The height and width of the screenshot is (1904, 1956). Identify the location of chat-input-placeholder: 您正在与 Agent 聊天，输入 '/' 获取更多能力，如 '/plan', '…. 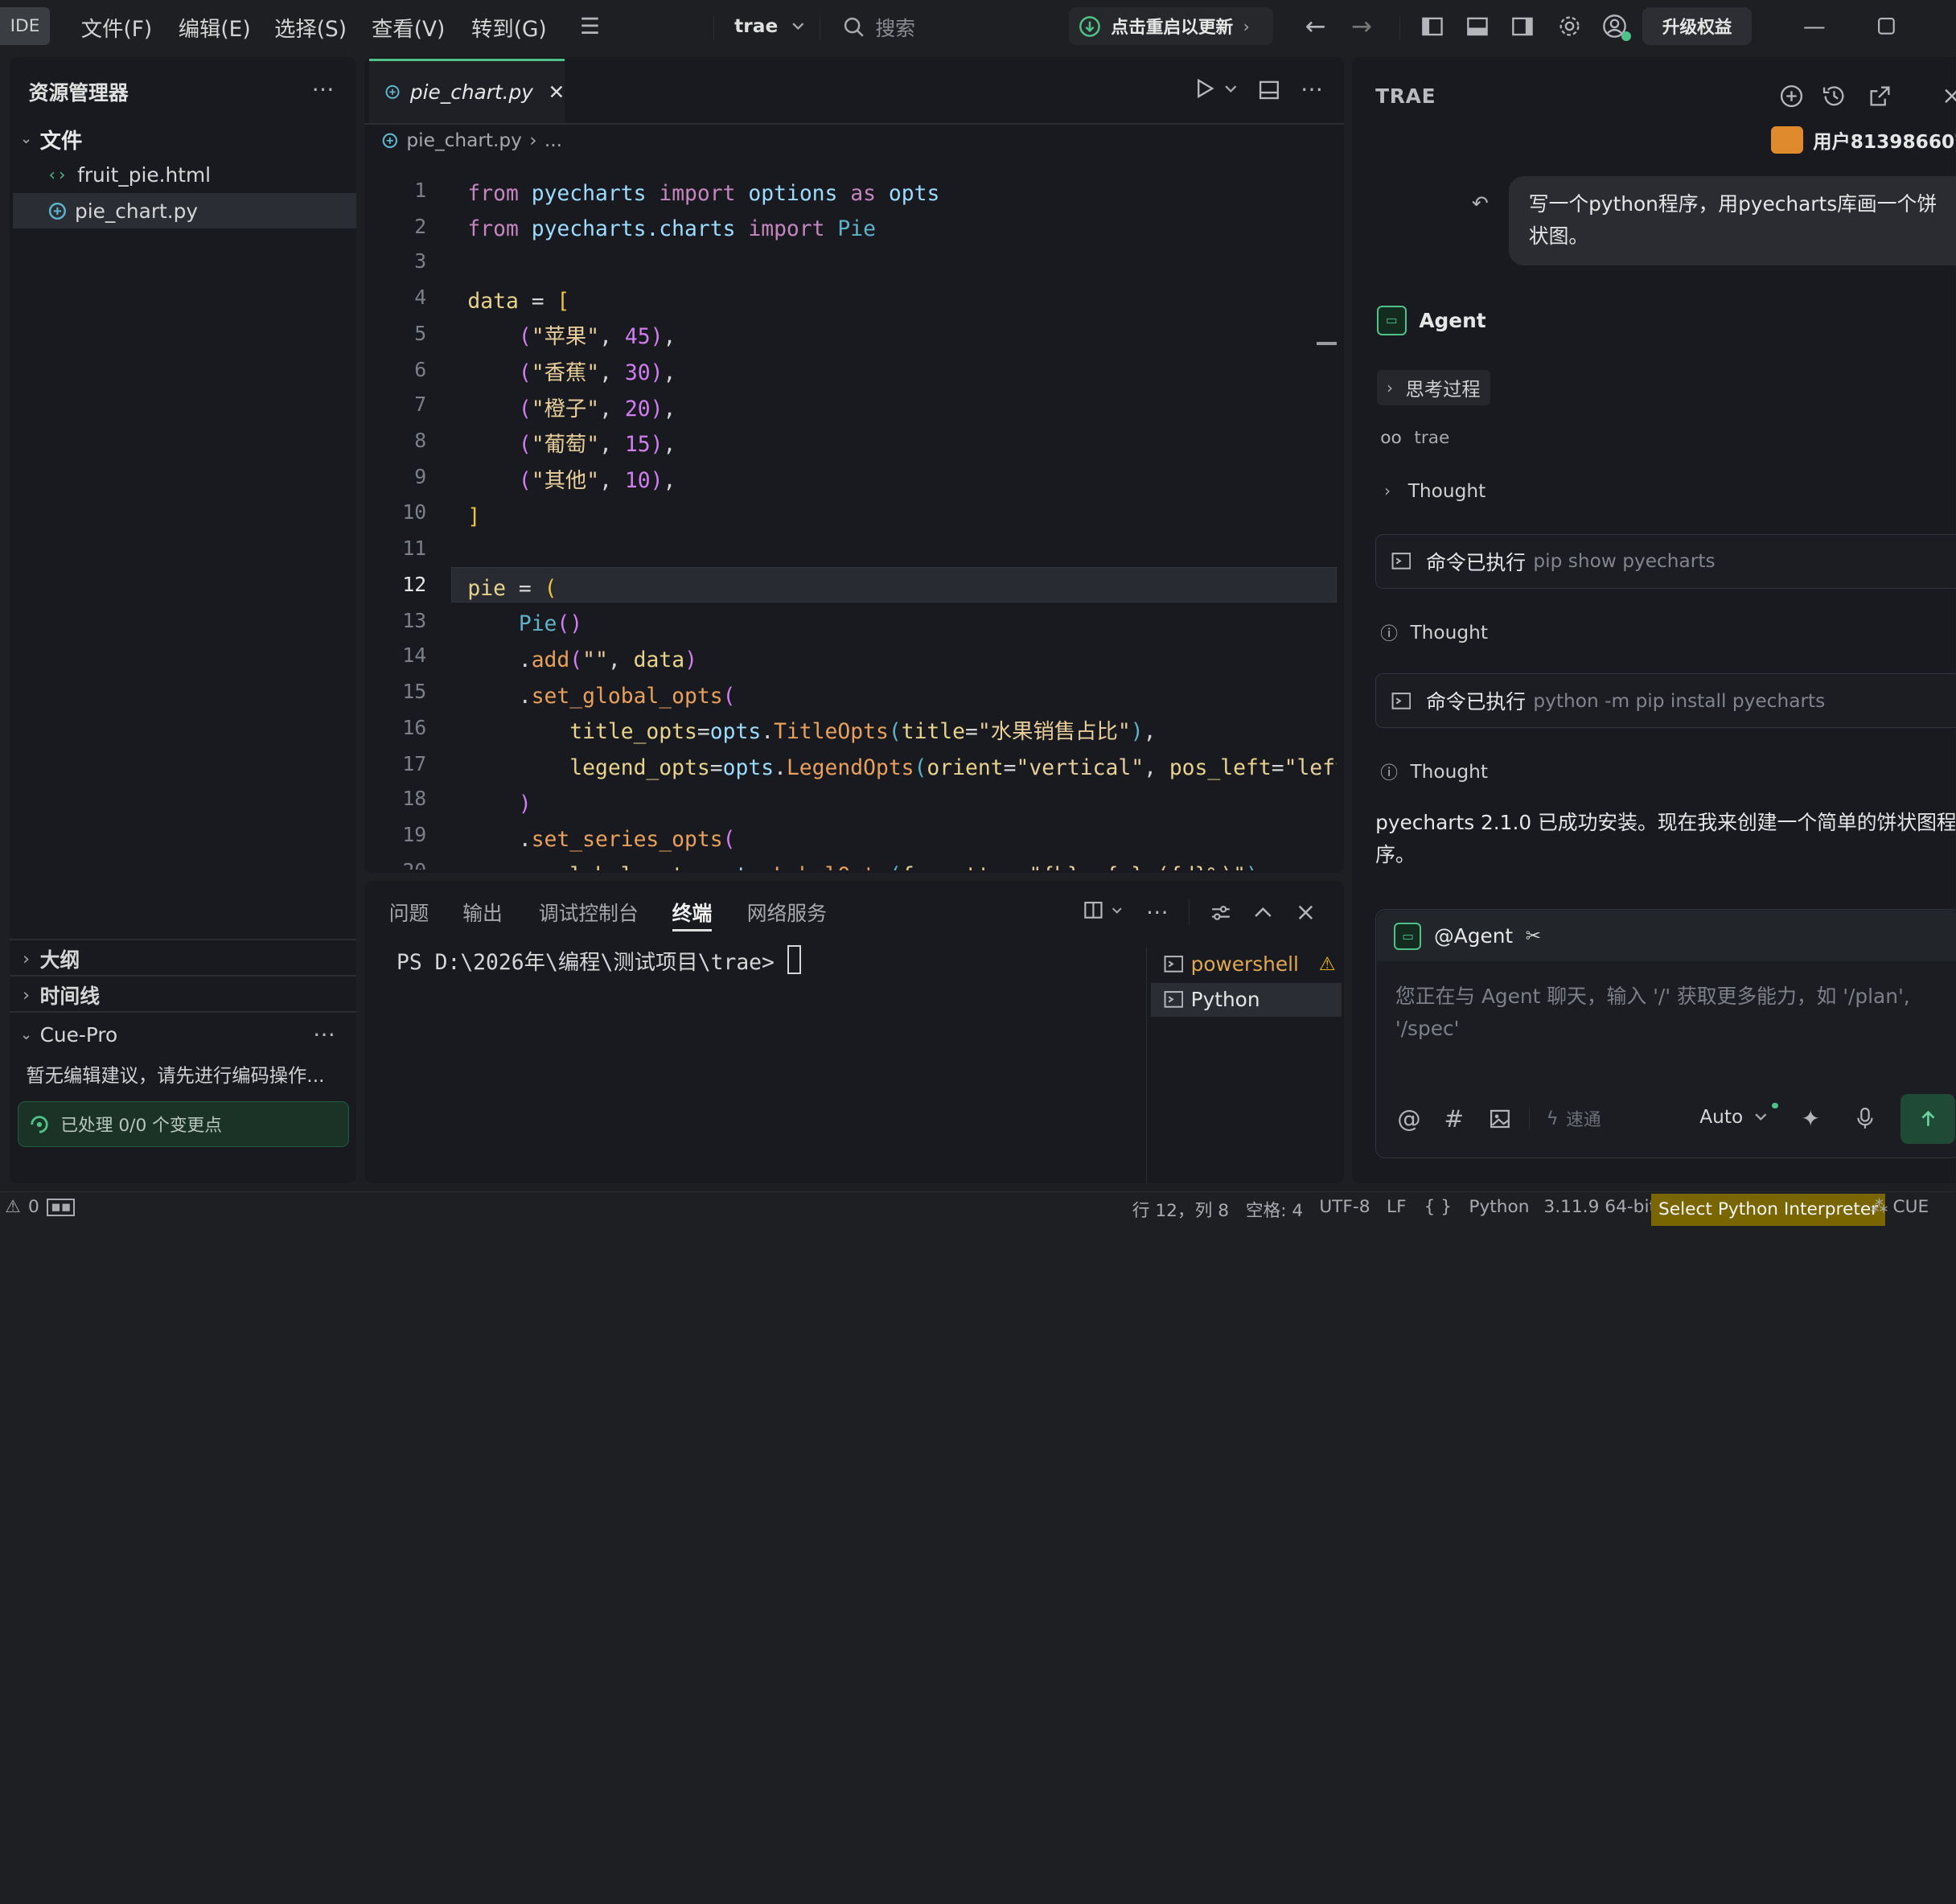
(1652, 1012).